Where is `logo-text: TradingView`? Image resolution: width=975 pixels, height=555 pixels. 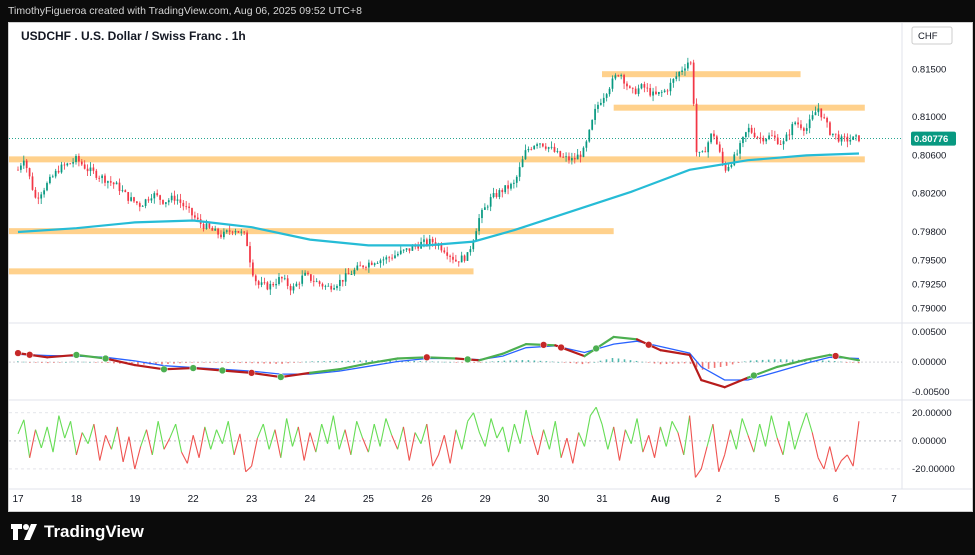 logo-text: TradingView is located at coordinates (94, 531).